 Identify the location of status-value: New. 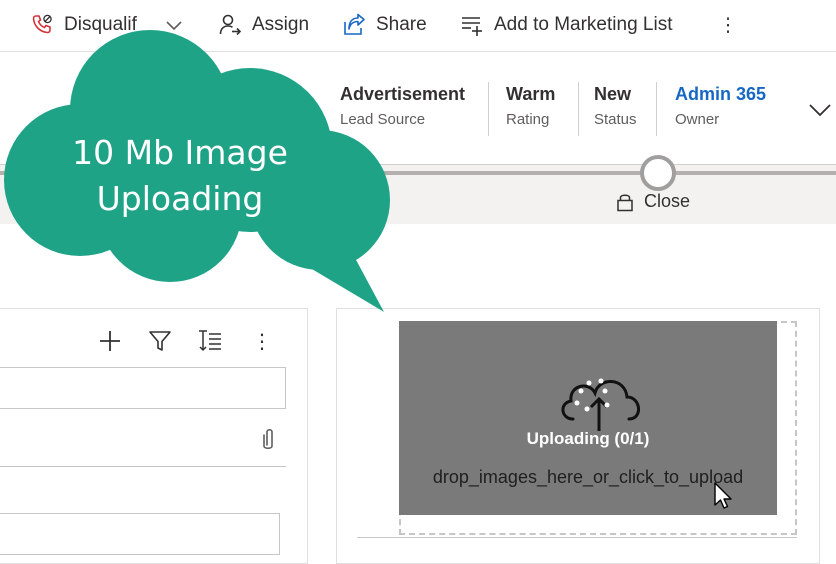
(613, 94).